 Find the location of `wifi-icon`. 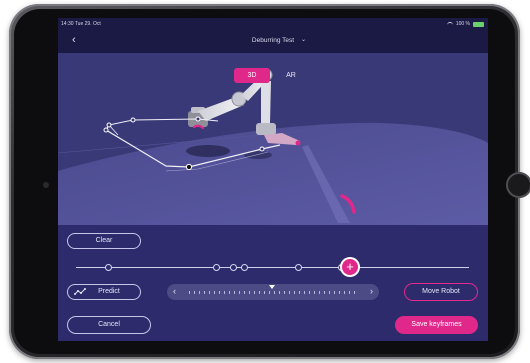

wifi-icon is located at coordinates (449, 24).